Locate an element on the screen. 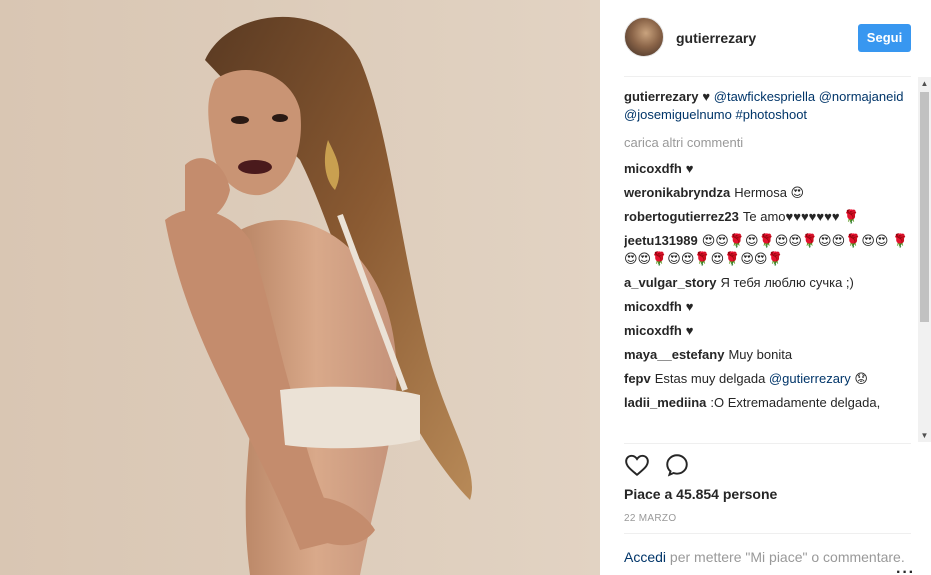  post-date: 22 MARZO is located at coordinates (650, 518).